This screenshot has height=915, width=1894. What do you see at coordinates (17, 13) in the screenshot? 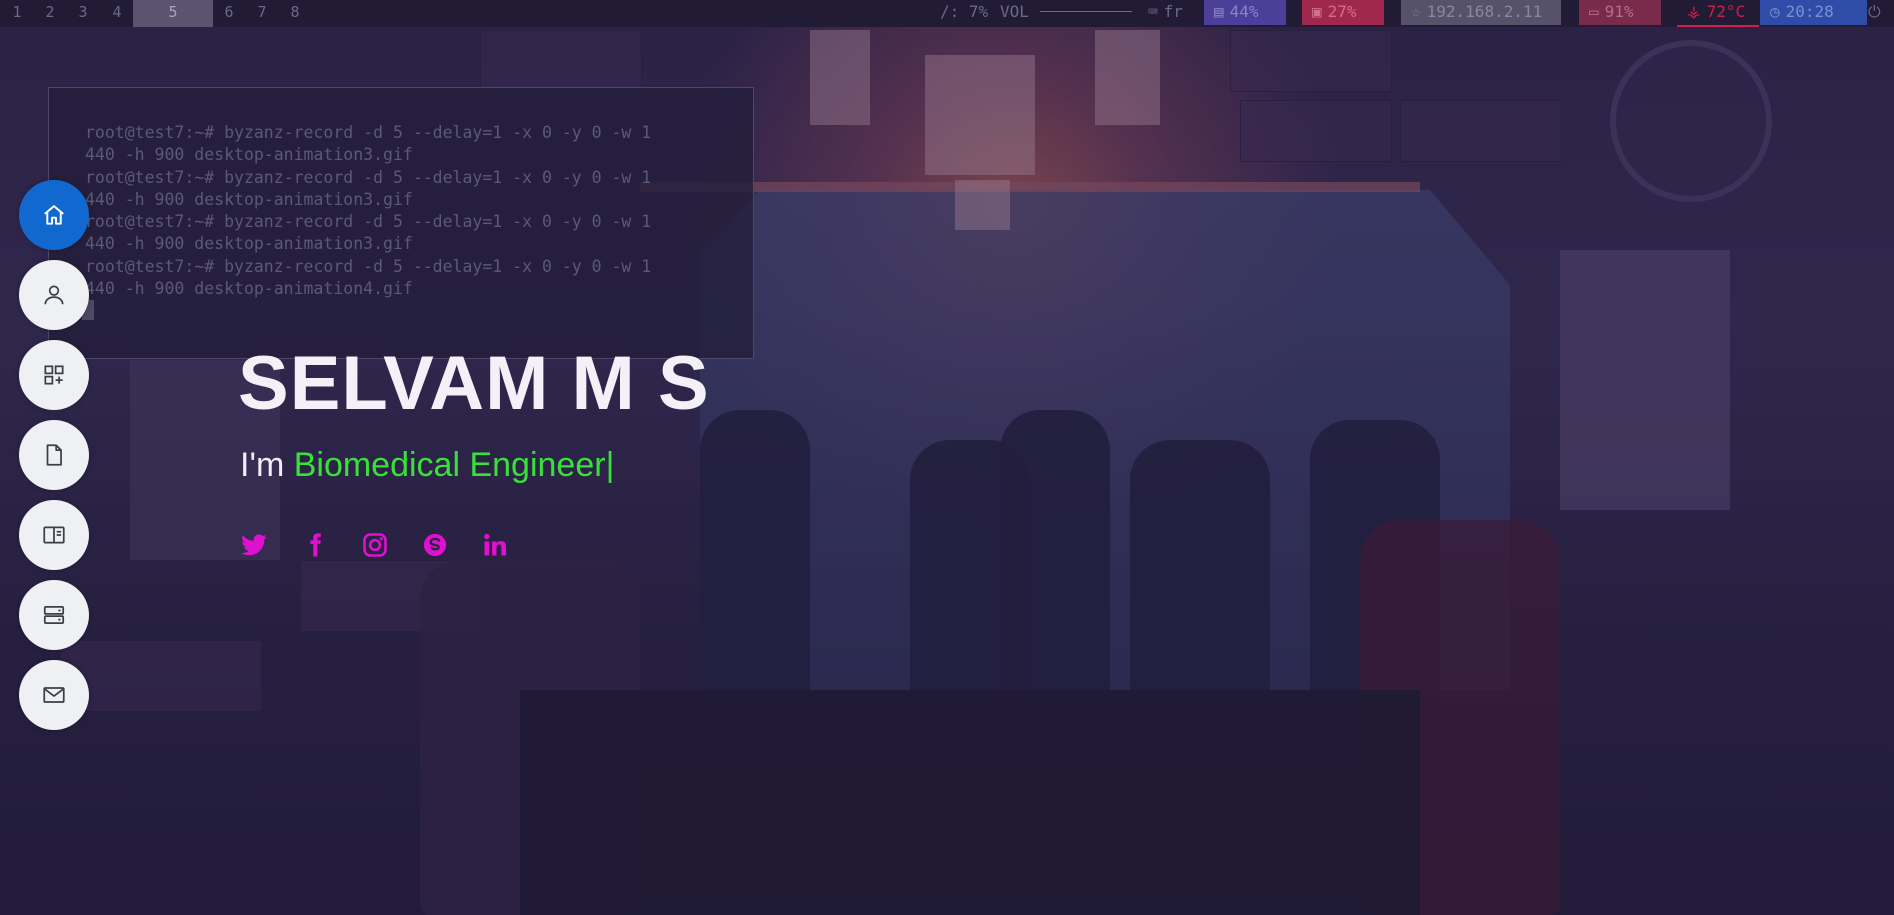
I see `workspace-1: 1` at bounding box center [17, 13].